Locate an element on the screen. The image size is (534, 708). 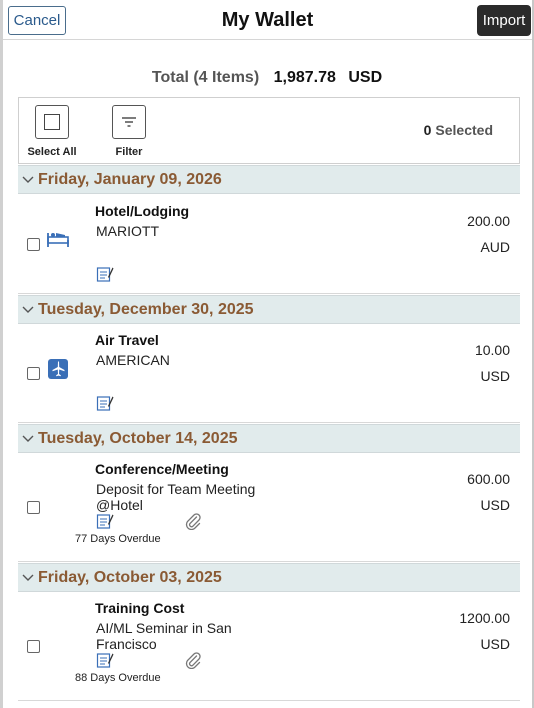
group-date: Tuesday, December 30, 2025 is located at coordinates (146, 309).